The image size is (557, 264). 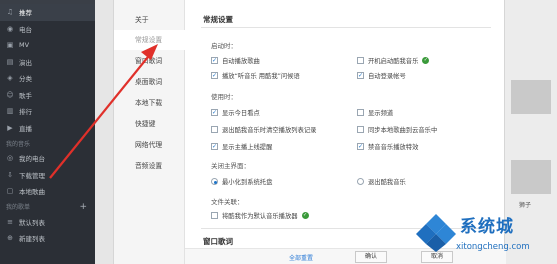 What do you see at coordinates (224, 97) in the screenshot?
I see `usage-group-title: 使用时：` at bounding box center [224, 97].